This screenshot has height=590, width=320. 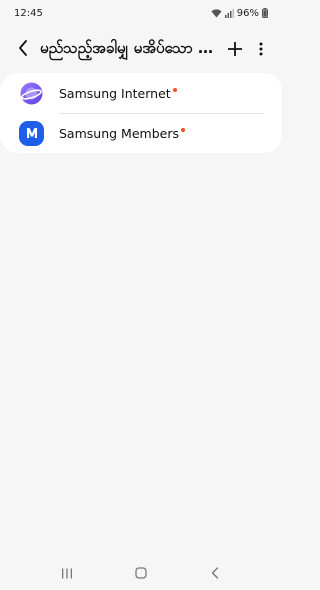 I want to click on home-icon, so click(x=141, y=573).